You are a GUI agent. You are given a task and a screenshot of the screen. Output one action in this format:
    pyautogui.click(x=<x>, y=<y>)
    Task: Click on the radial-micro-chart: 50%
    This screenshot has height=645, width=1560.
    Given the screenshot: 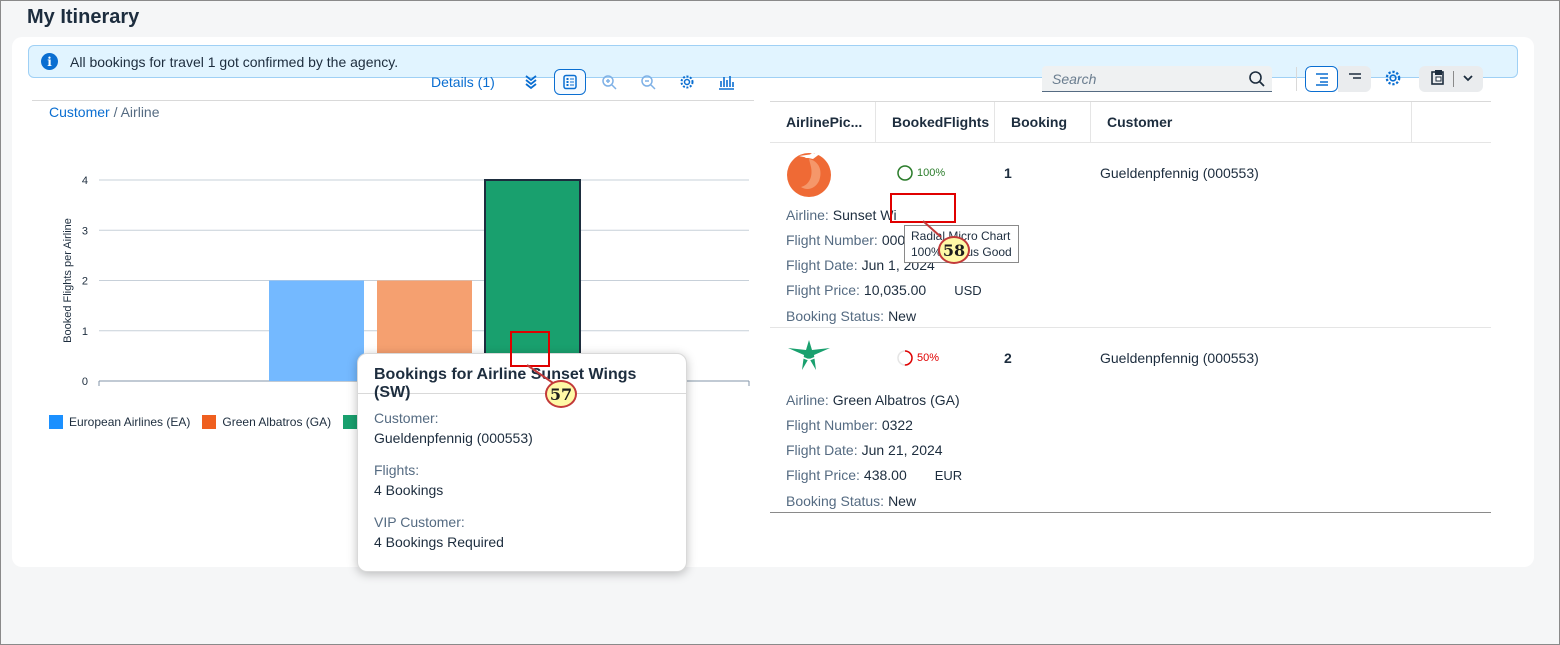 What is the action you would take?
    pyautogui.click(x=917, y=358)
    